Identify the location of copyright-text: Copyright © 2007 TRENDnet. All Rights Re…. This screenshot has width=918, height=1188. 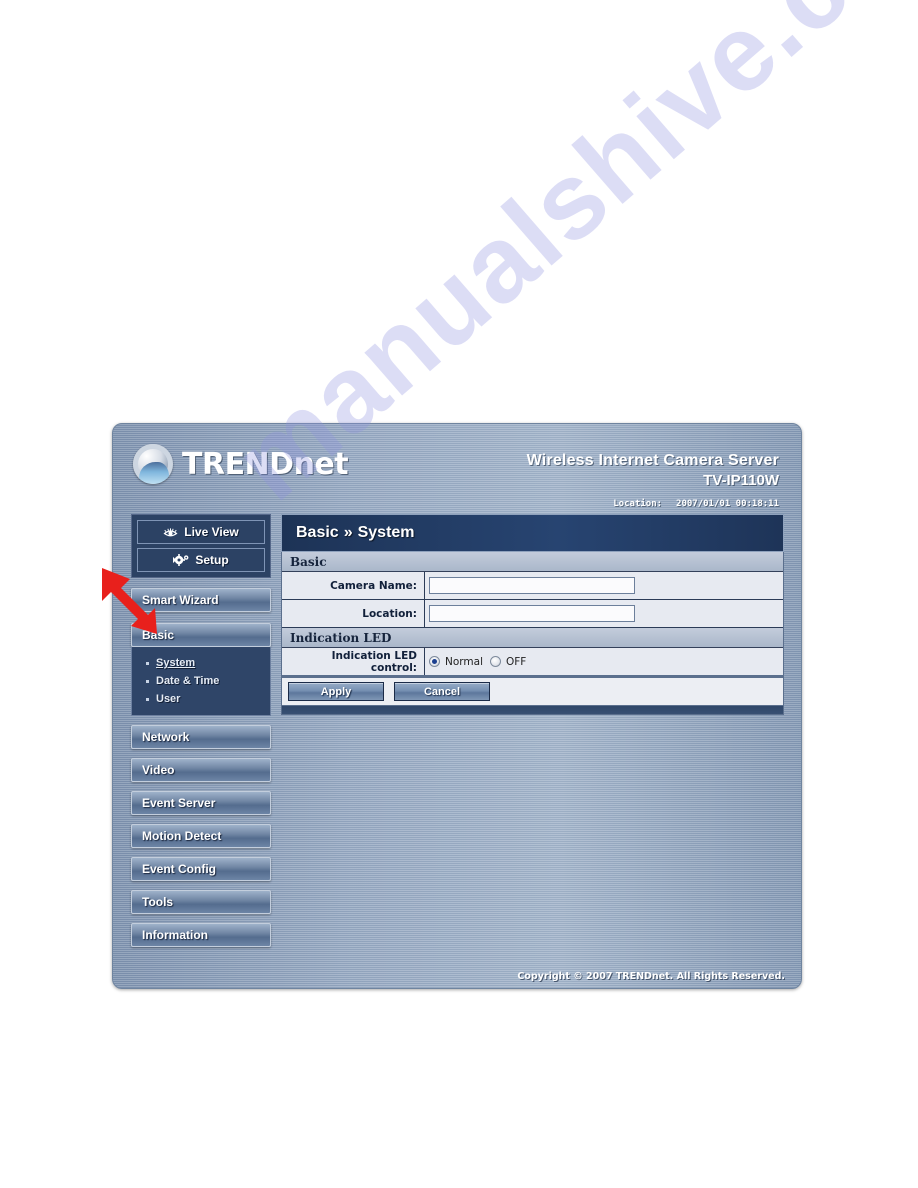
(651, 976).